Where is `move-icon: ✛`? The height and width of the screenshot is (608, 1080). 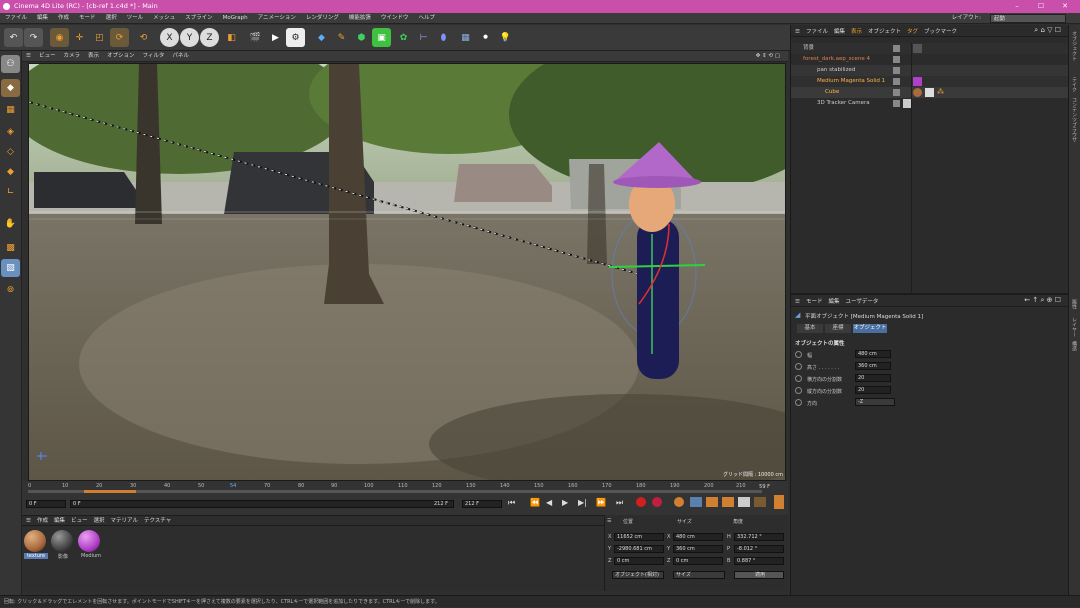
move-icon: ✛ is located at coordinates (79, 37).